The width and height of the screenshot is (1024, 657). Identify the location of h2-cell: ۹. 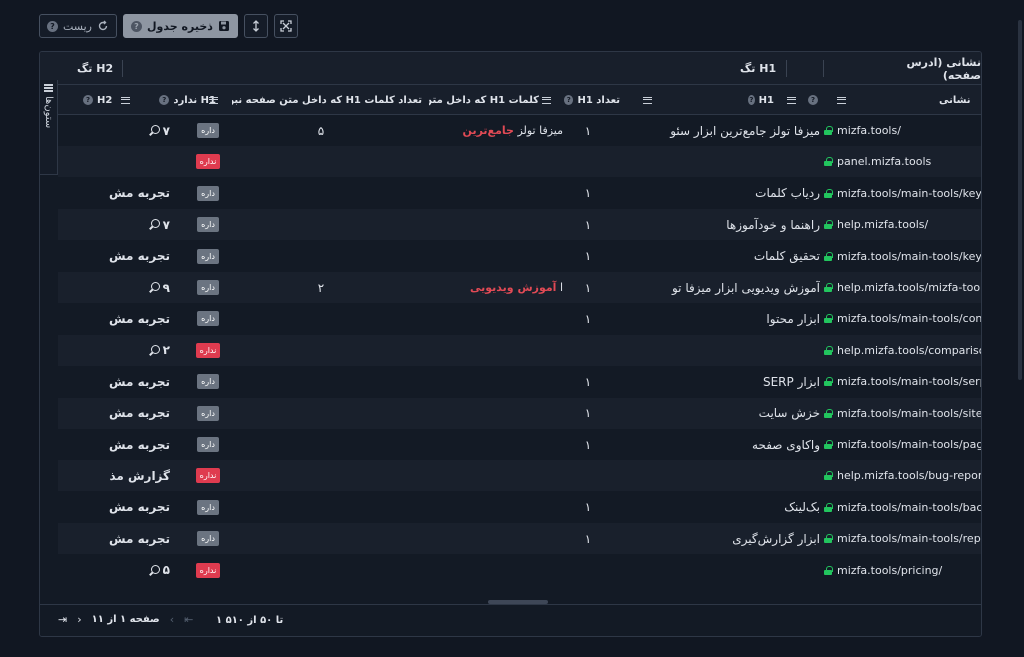
(114, 287).